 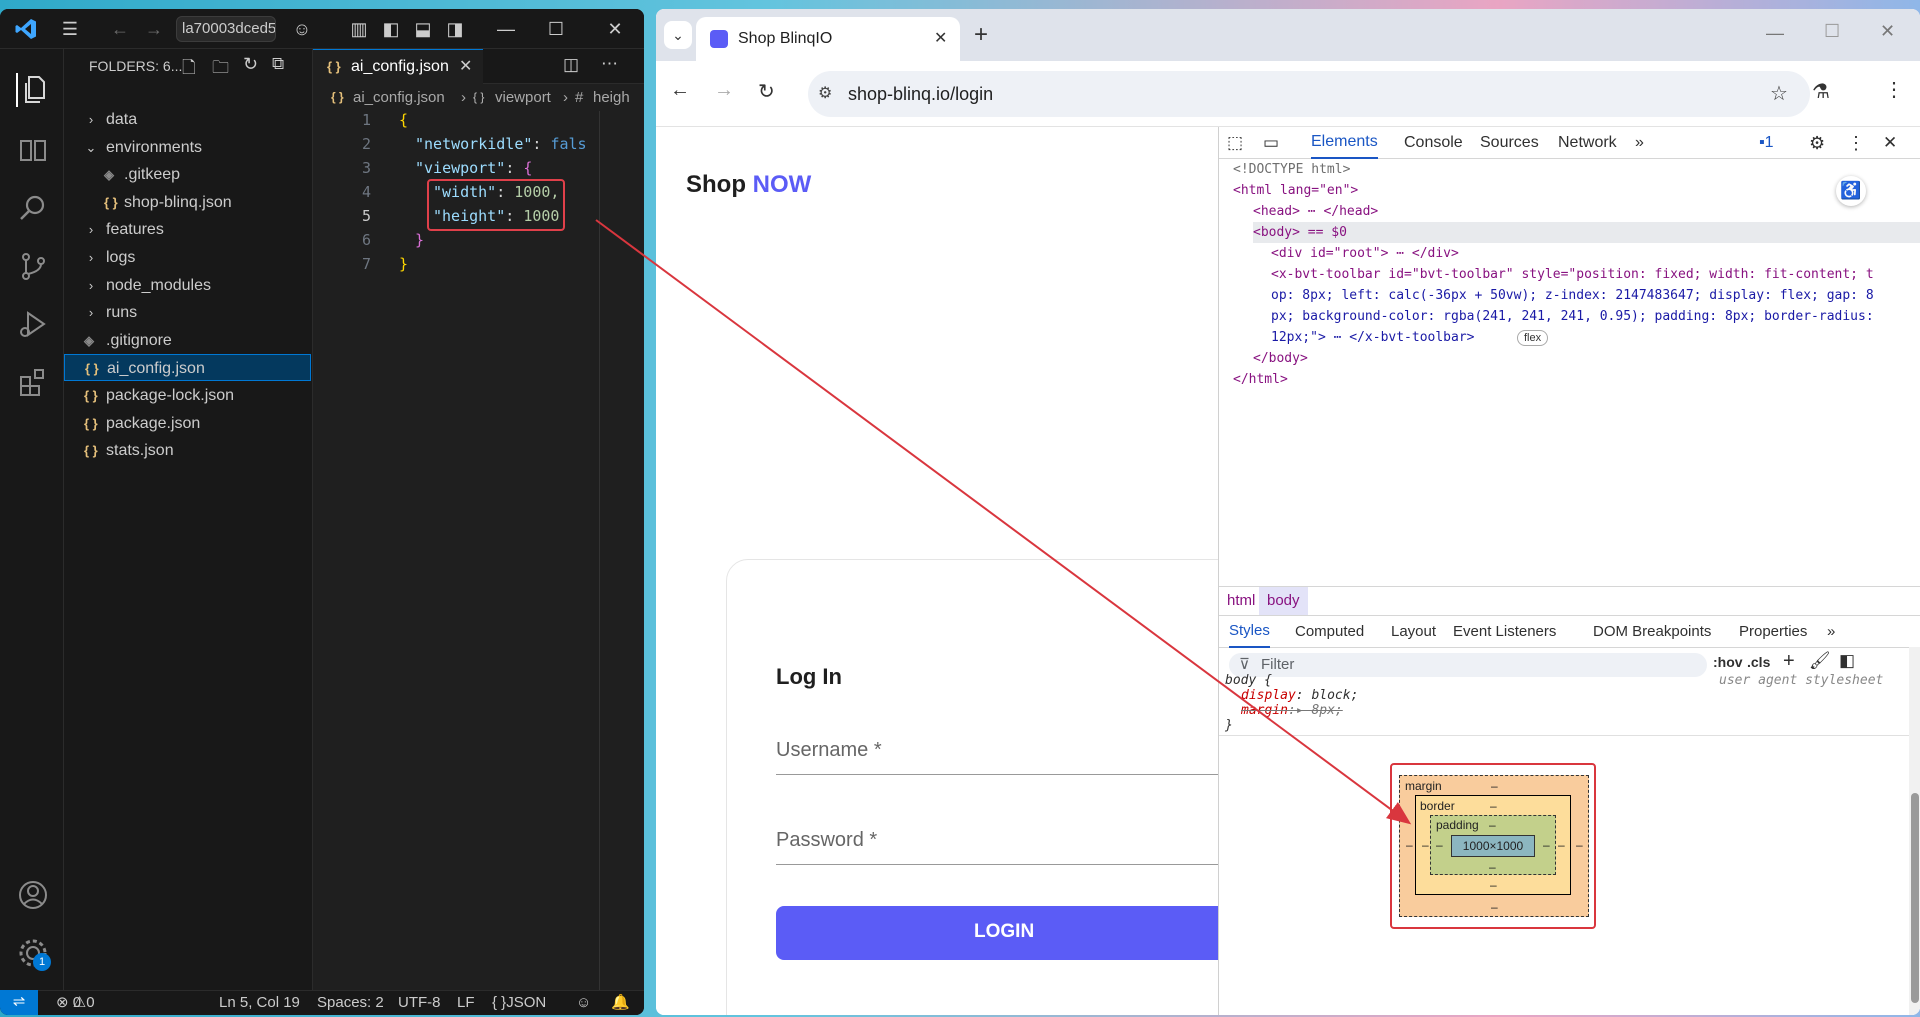 What do you see at coordinates (1652, 632) in the screenshot?
I see `tab-dom-breakpoints: DOM Breakpoints` at bounding box center [1652, 632].